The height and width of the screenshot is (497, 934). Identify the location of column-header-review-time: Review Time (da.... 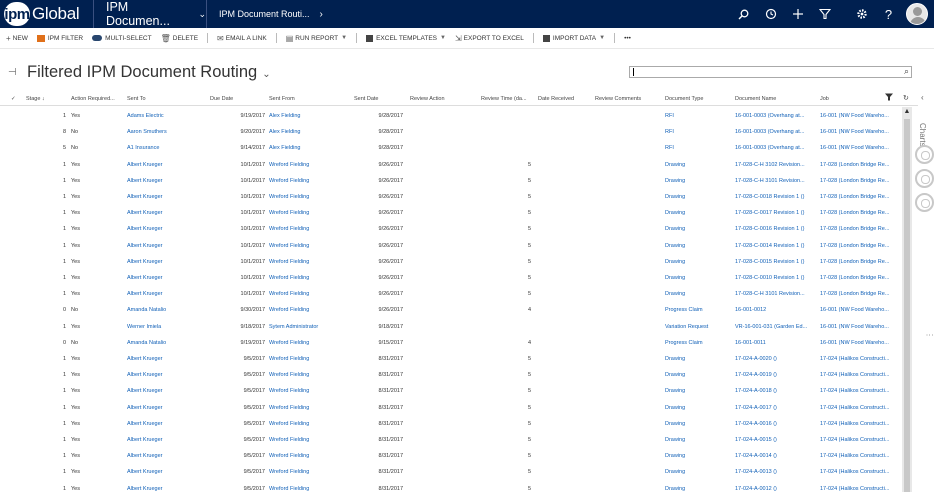
(506, 99).